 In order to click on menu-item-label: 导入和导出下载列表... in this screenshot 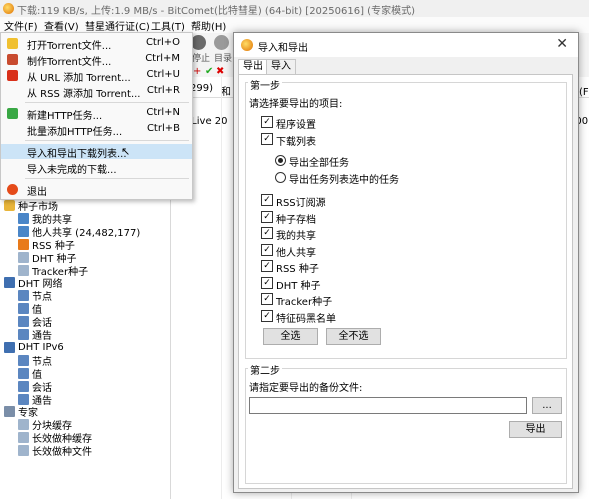, I will do `click(77, 154)`.